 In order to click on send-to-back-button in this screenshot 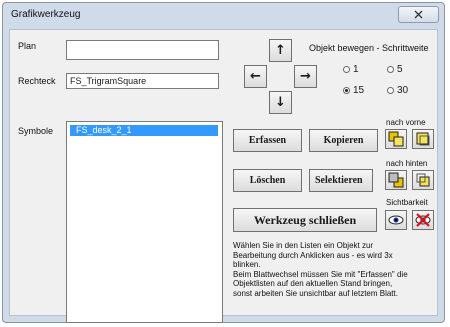, I will do `click(396, 180)`.